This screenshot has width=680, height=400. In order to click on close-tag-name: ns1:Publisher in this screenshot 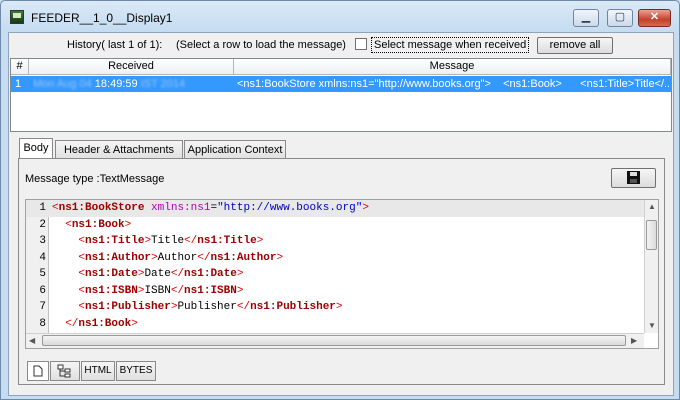, I will do `click(293, 307)`.